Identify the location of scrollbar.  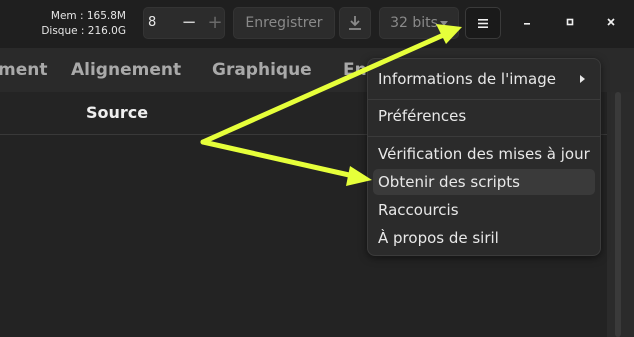
(620, 214).